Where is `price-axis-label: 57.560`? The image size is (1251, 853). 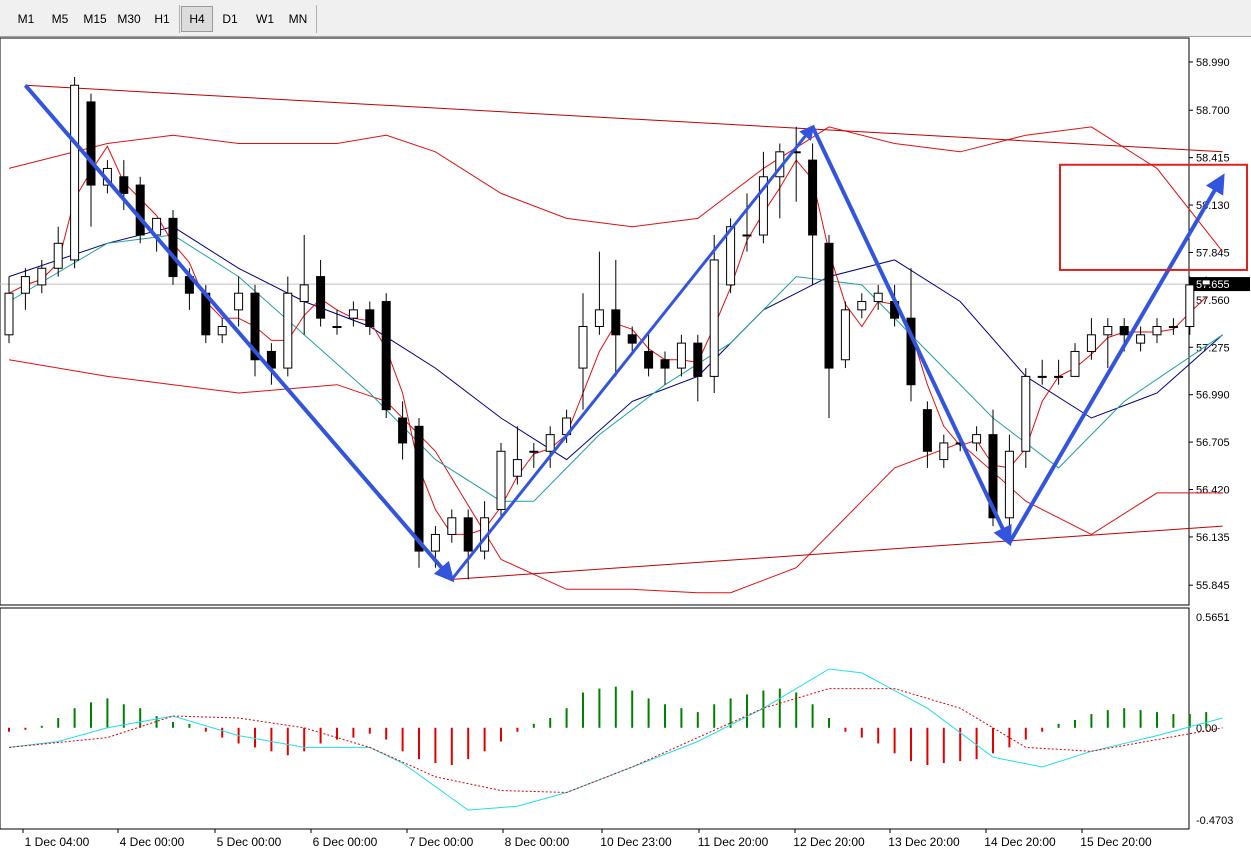 price-axis-label: 57.560 is located at coordinates (1213, 301).